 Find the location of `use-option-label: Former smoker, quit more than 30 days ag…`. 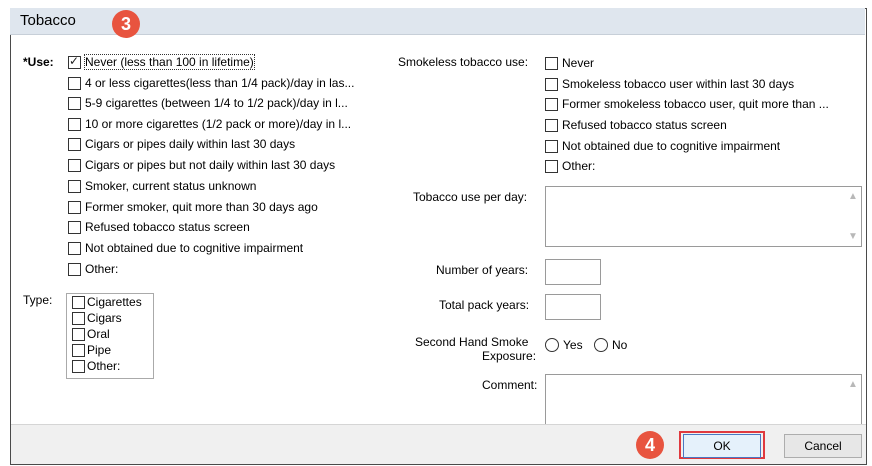

use-option-label: Former smoker, quit more than 30 days ag… is located at coordinates (201, 207).